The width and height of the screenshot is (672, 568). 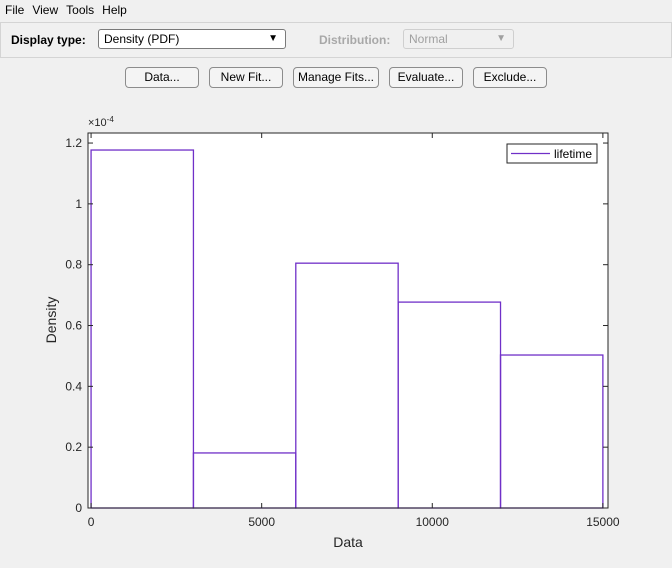 I want to click on legend-label-lifetime: lifetime, so click(x=573, y=154).